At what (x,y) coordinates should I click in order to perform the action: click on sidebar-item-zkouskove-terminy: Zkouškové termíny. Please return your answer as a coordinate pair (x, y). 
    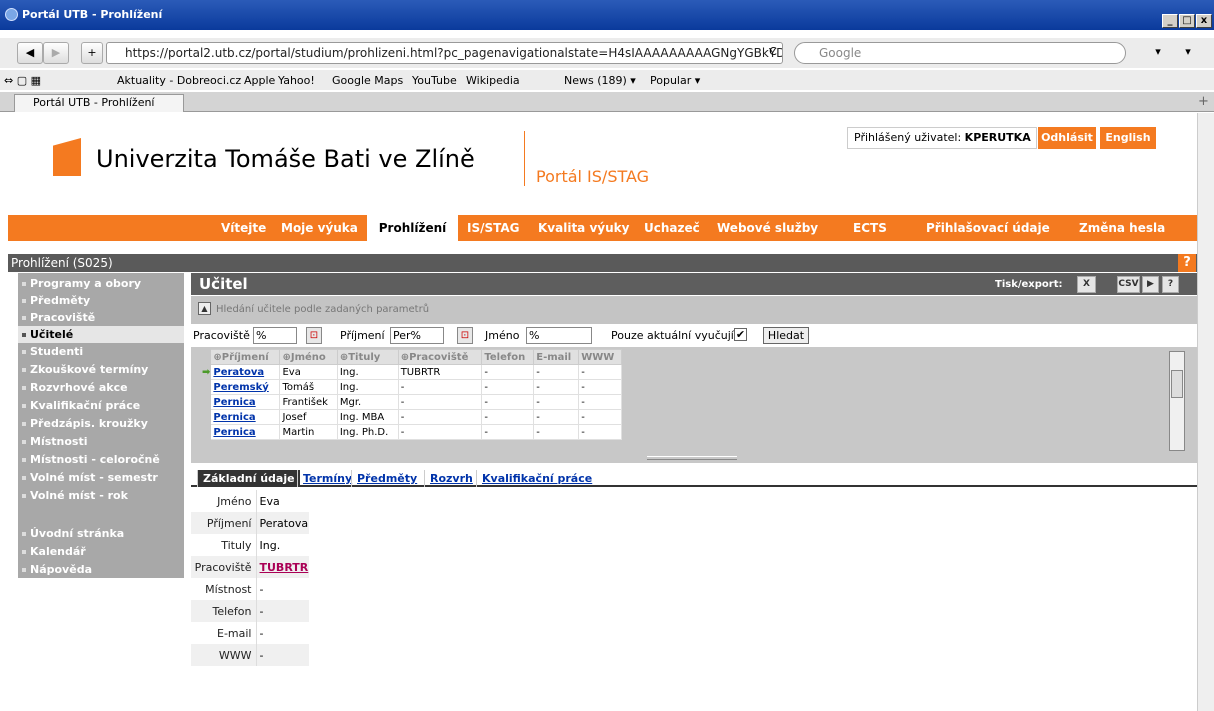
    Looking at the image, I should click on (101, 369).